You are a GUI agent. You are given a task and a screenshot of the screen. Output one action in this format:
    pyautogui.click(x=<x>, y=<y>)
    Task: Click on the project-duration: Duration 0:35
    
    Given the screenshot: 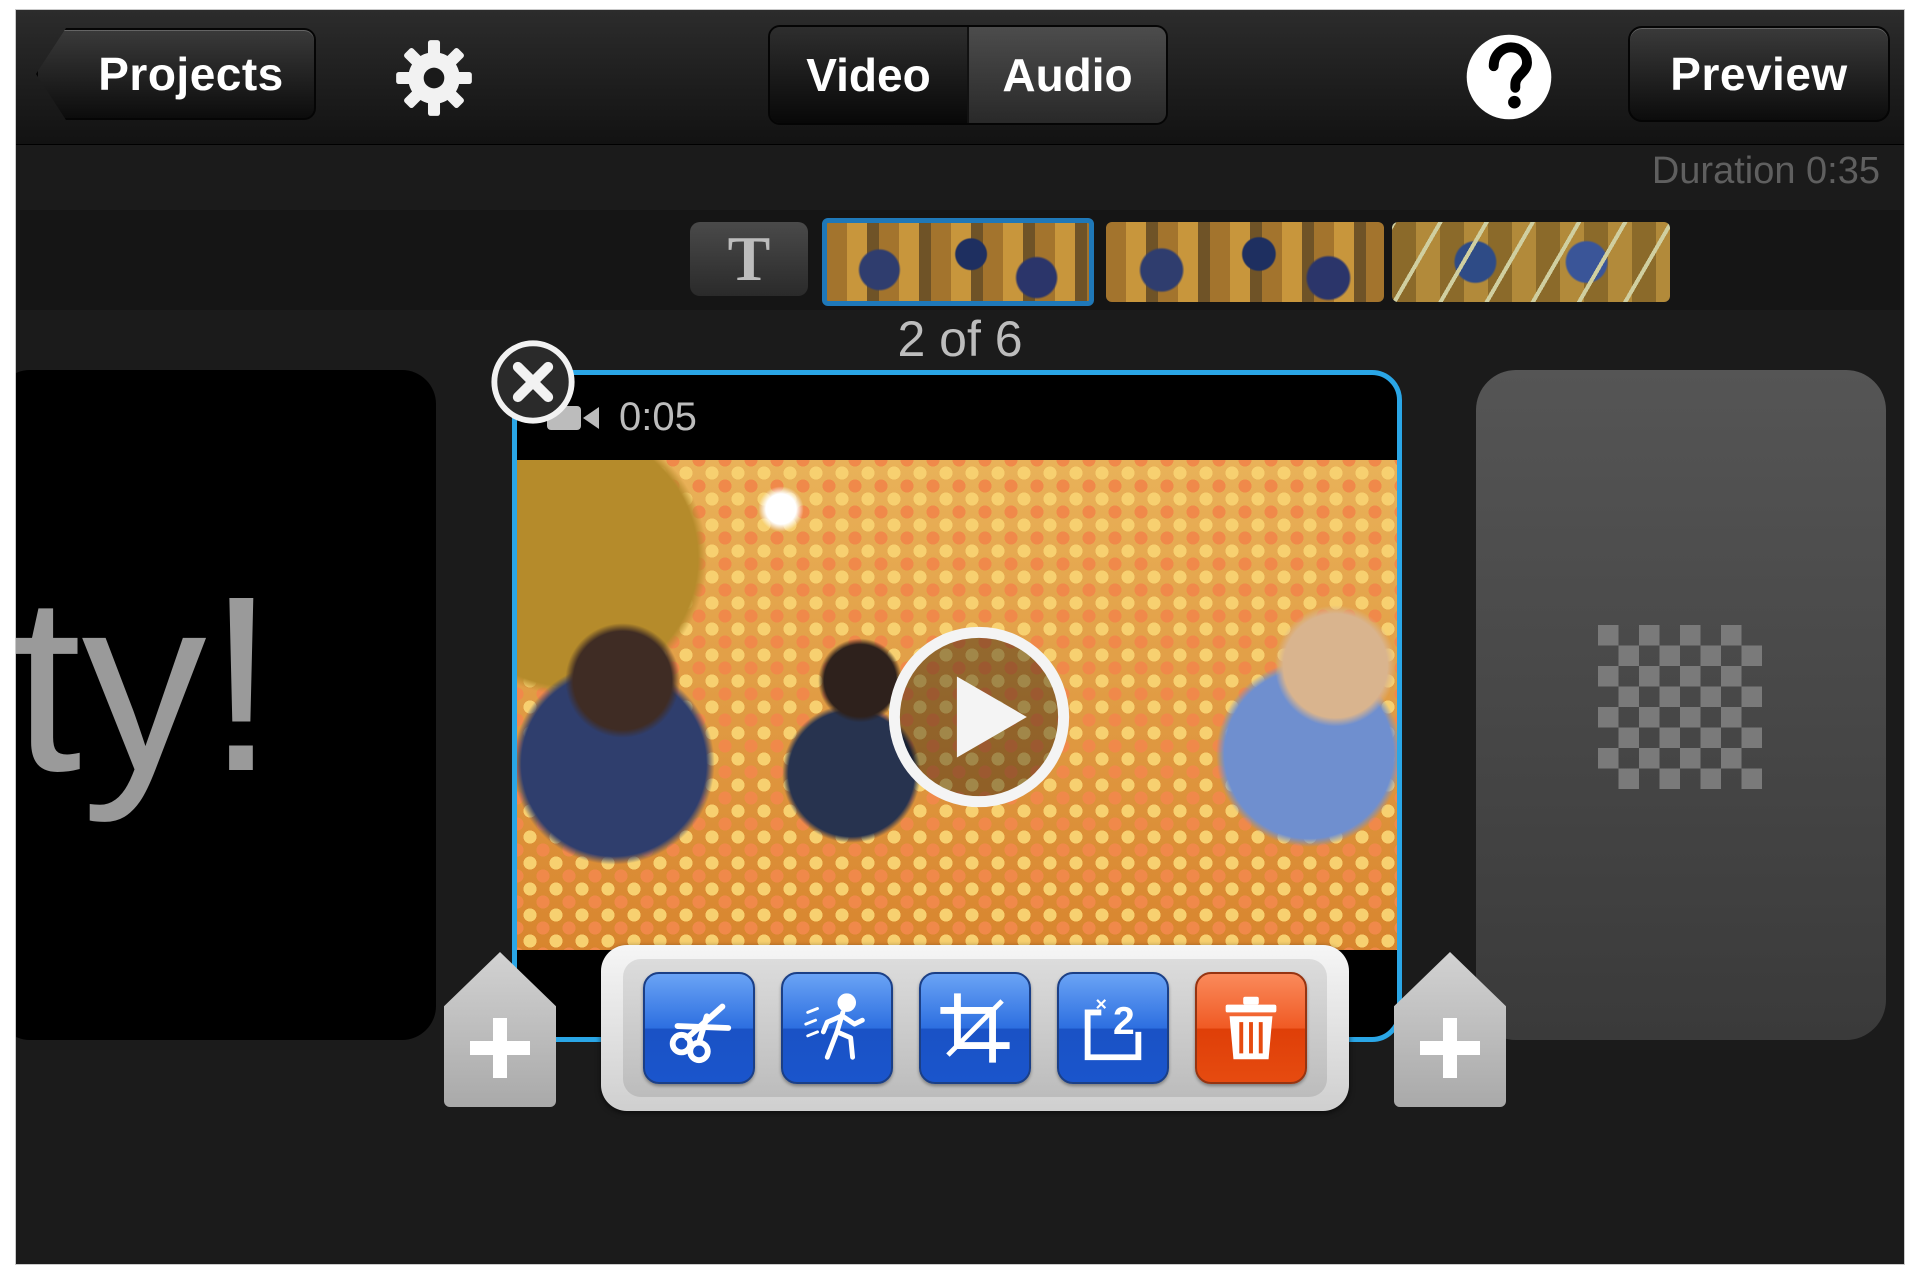 What is the action you would take?
    pyautogui.click(x=1765, y=171)
    